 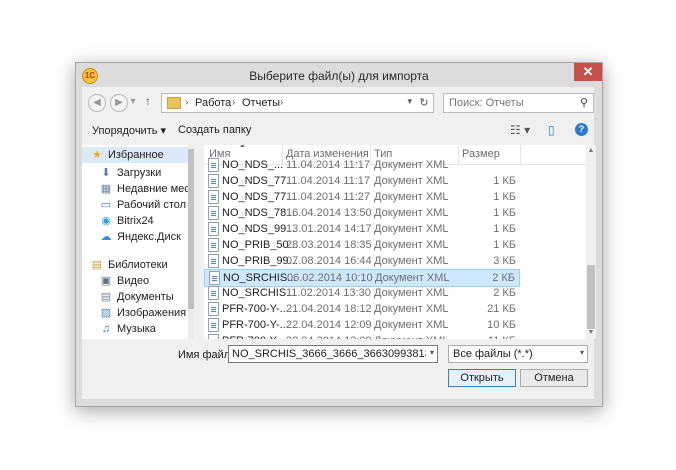 What do you see at coordinates (591, 152) in the screenshot?
I see `scroll-up-icon: ▲` at bounding box center [591, 152].